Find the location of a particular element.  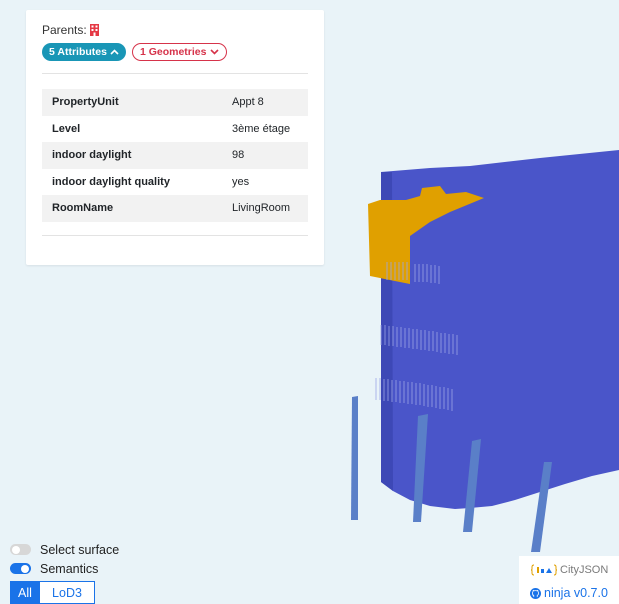

geometries-badge-label: 1 Geometries is located at coordinates (173, 52).